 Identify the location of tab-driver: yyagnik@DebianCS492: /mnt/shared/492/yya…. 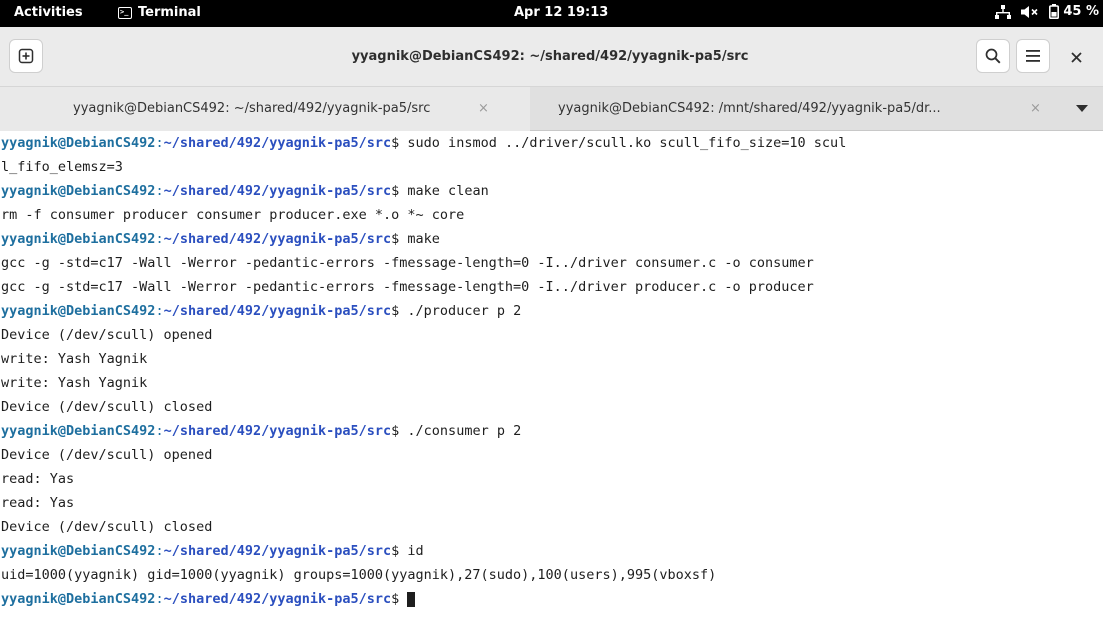
(795, 109).